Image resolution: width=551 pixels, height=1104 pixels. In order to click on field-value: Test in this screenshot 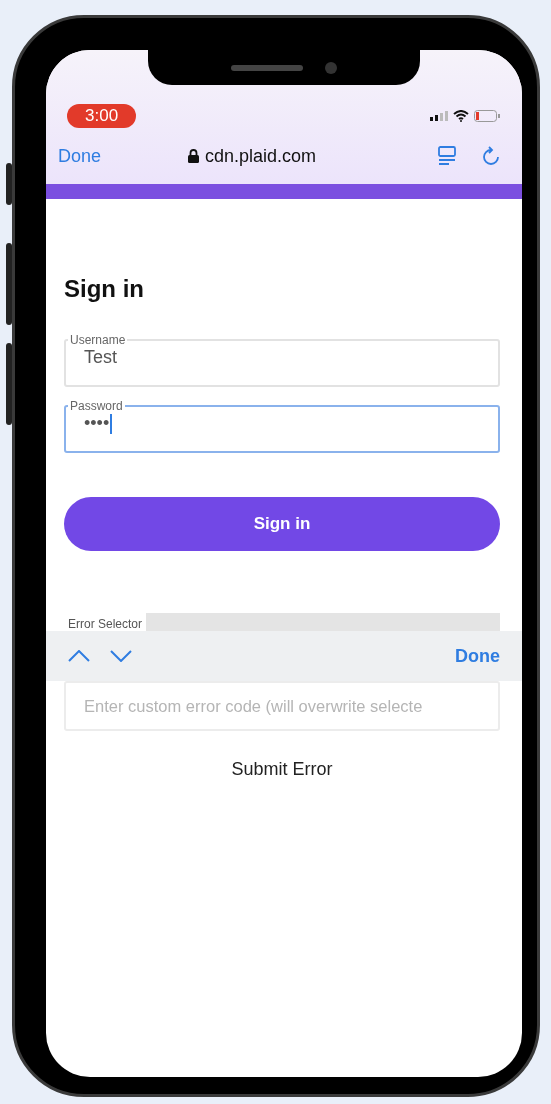, I will do `click(100, 357)`.